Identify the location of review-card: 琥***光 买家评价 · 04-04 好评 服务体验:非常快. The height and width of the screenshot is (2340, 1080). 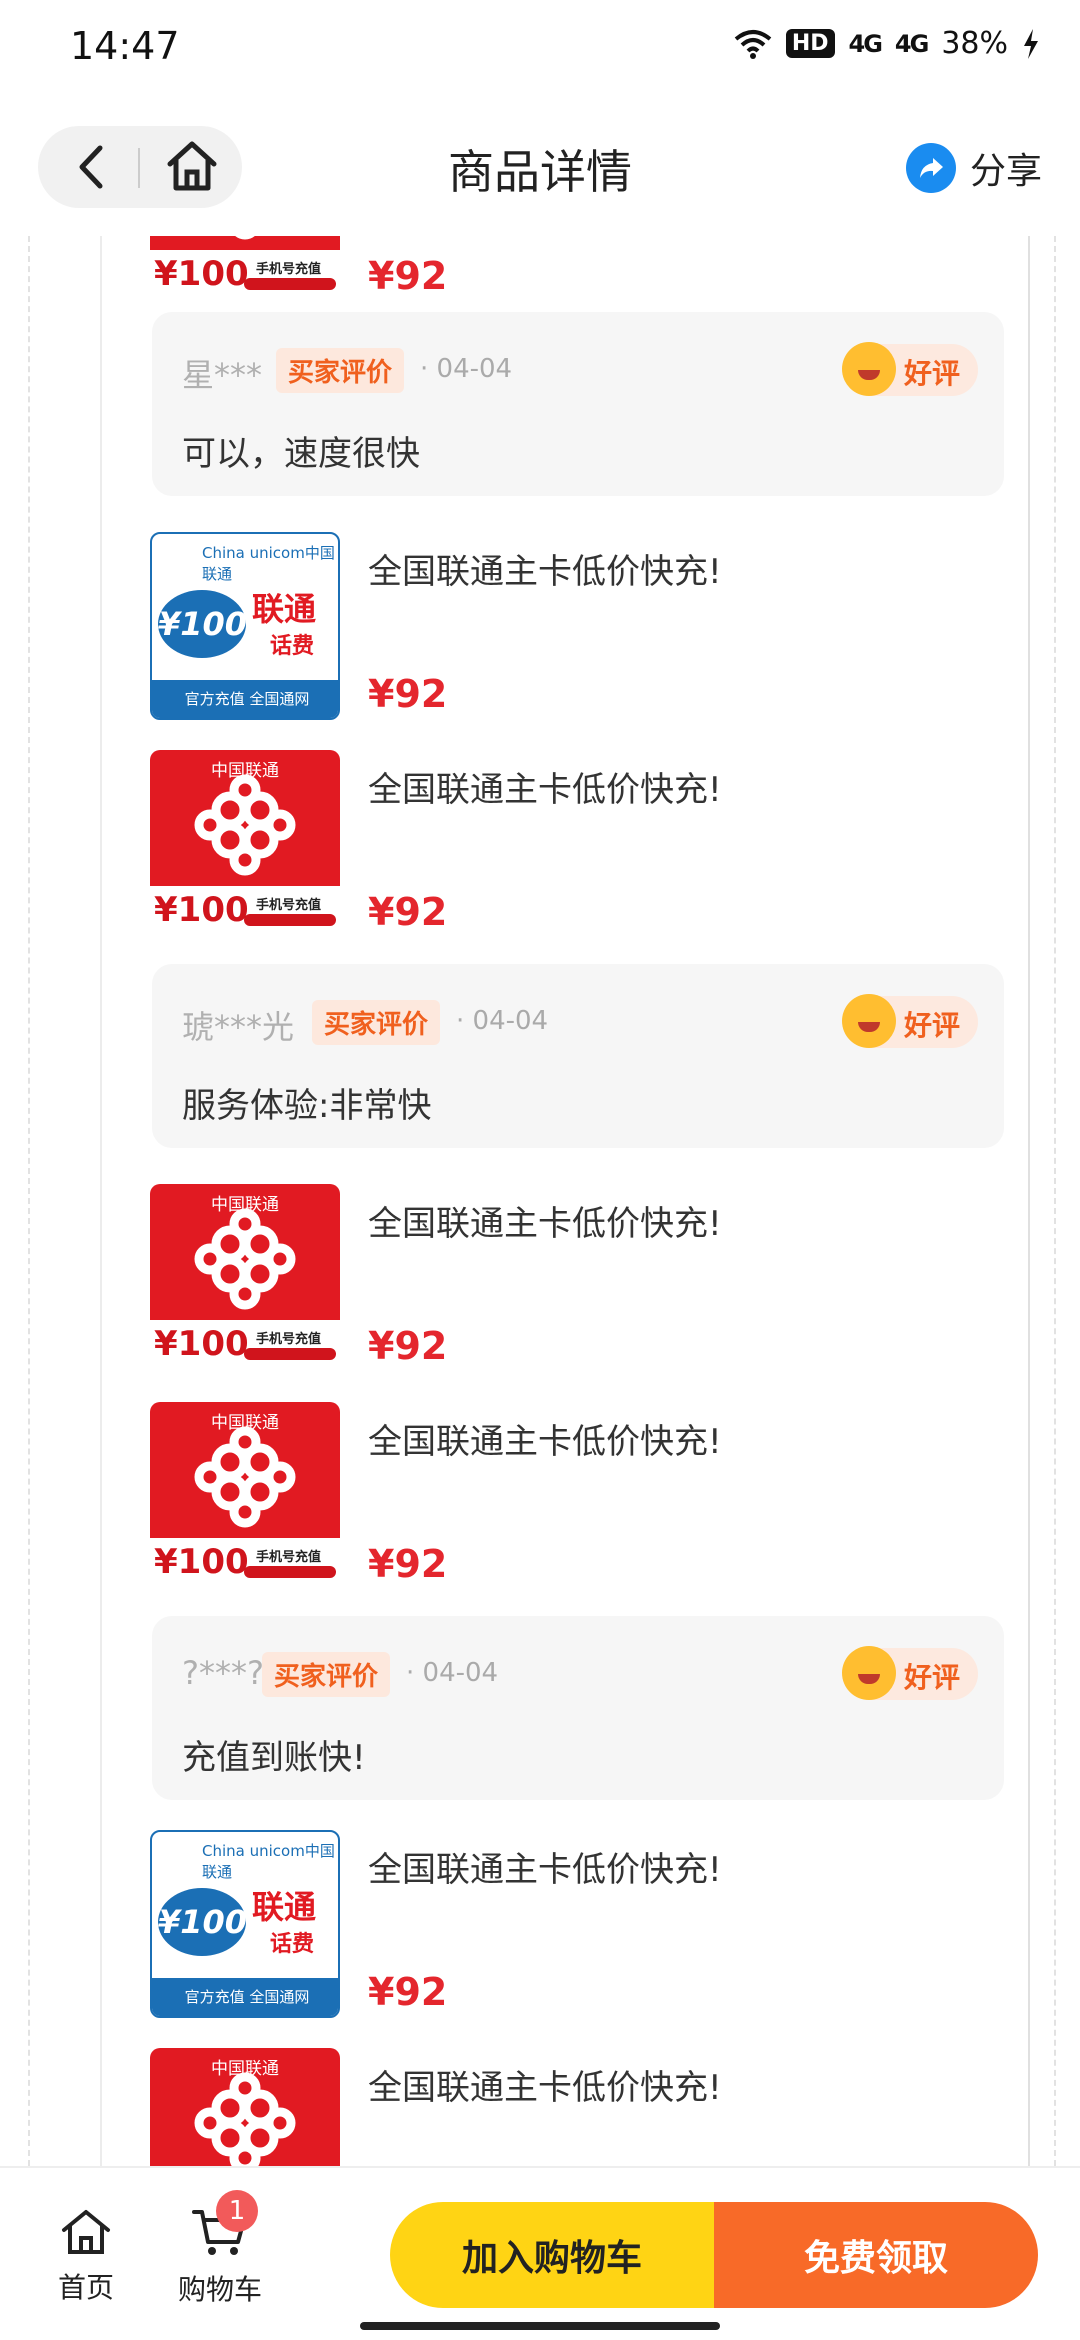
(578, 1056).